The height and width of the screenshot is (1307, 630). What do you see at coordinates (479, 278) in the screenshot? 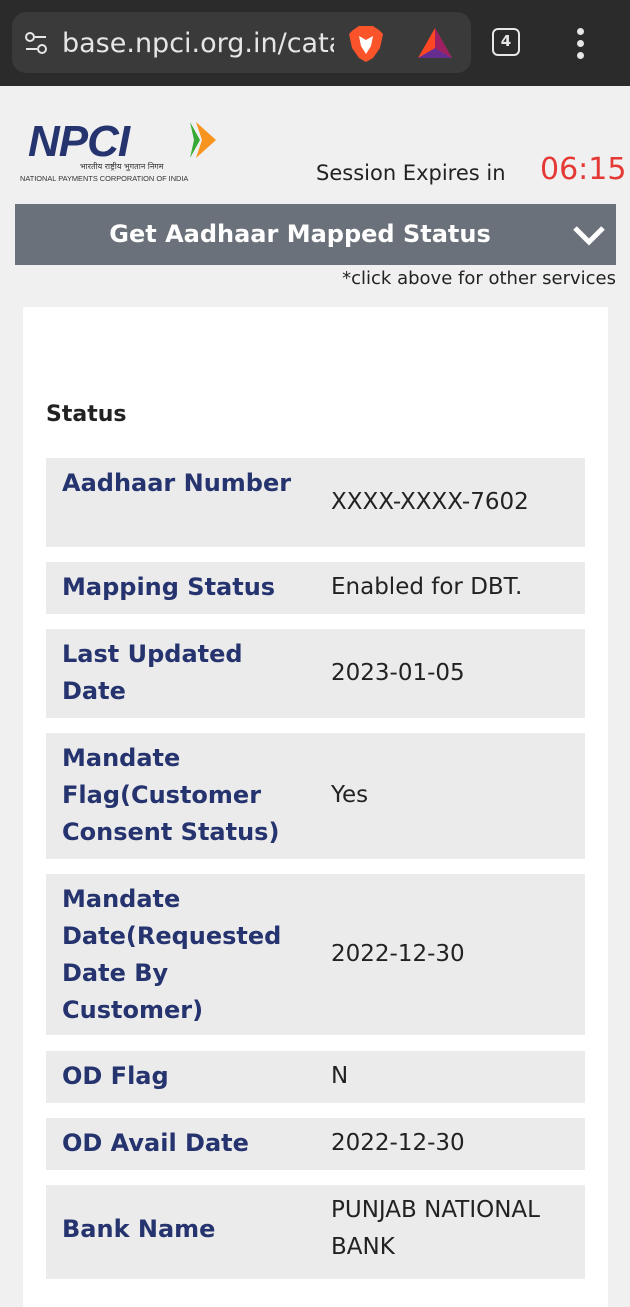
I see `service-hint: *click above for other services` at bounding box center [479, 278].